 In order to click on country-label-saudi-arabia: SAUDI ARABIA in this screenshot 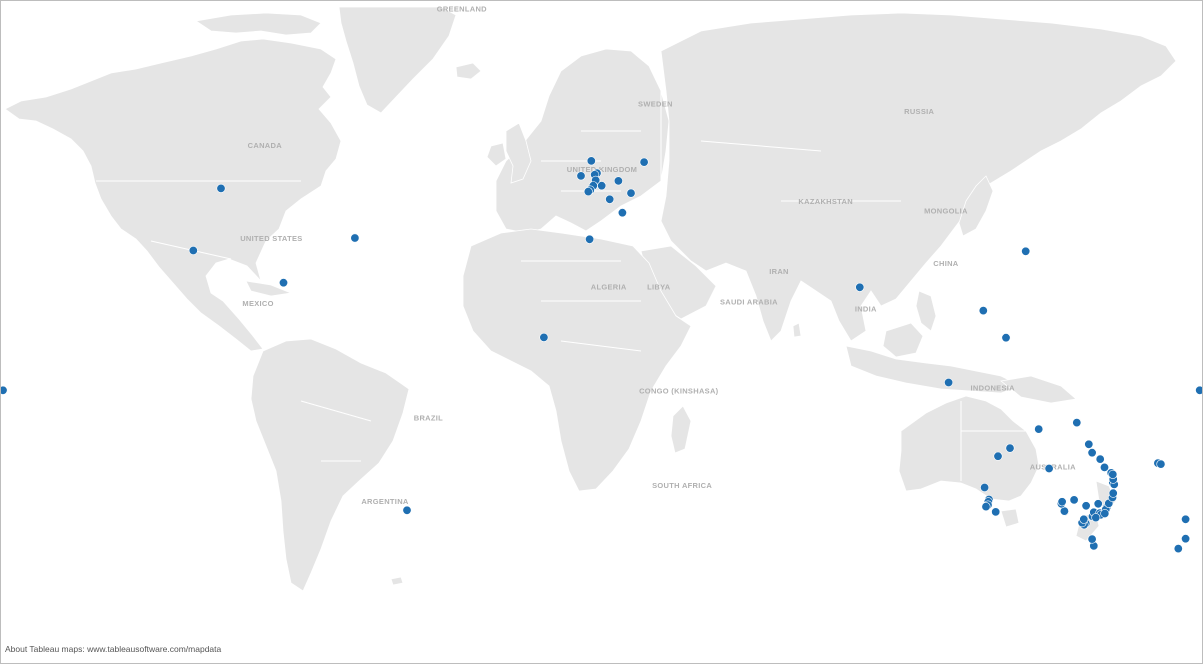, I will do `click(749, 301)`.